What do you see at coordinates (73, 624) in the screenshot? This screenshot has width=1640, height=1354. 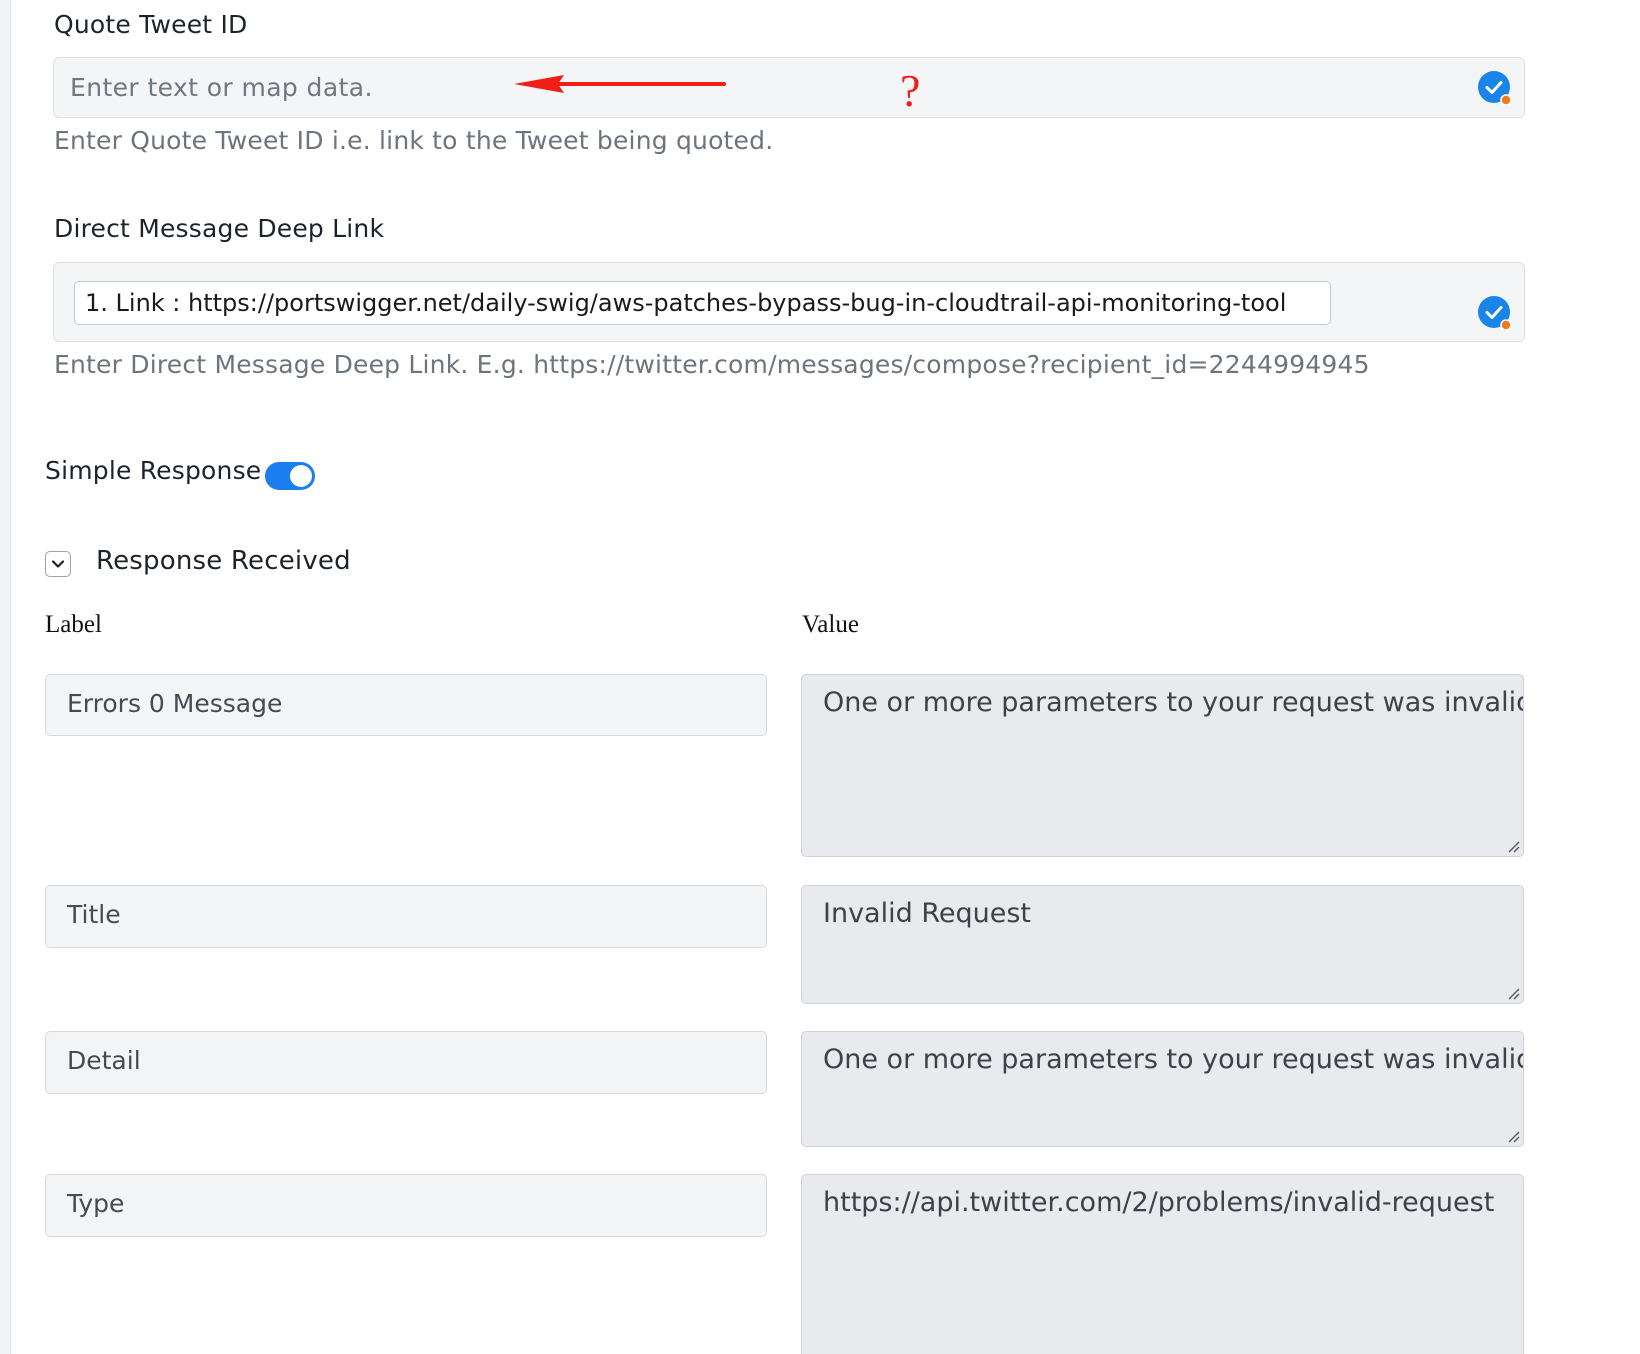 I see `label-column-header: Label` at bounding box center [73, 624].